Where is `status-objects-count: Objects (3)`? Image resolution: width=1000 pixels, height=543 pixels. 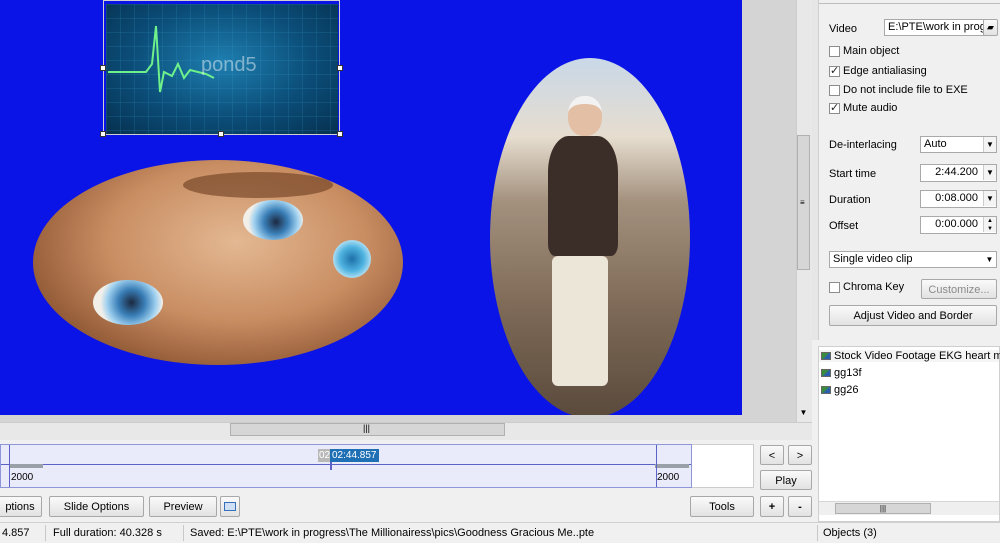 status-objects-count: Objects (3) is located at coordinates (850, 533).